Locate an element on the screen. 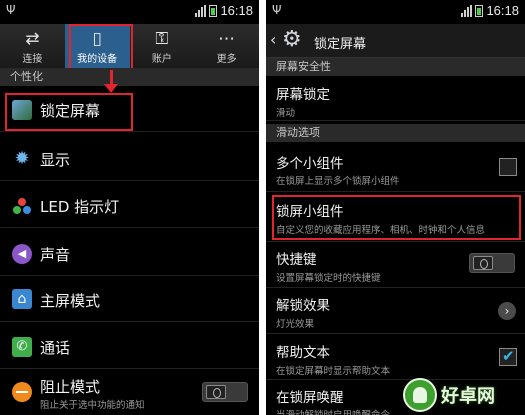 The height and width of the screenshot is (415, 525). list-item-sub: 设置屏幕锁定时的快捷键 is located at coordinates (328, 278).